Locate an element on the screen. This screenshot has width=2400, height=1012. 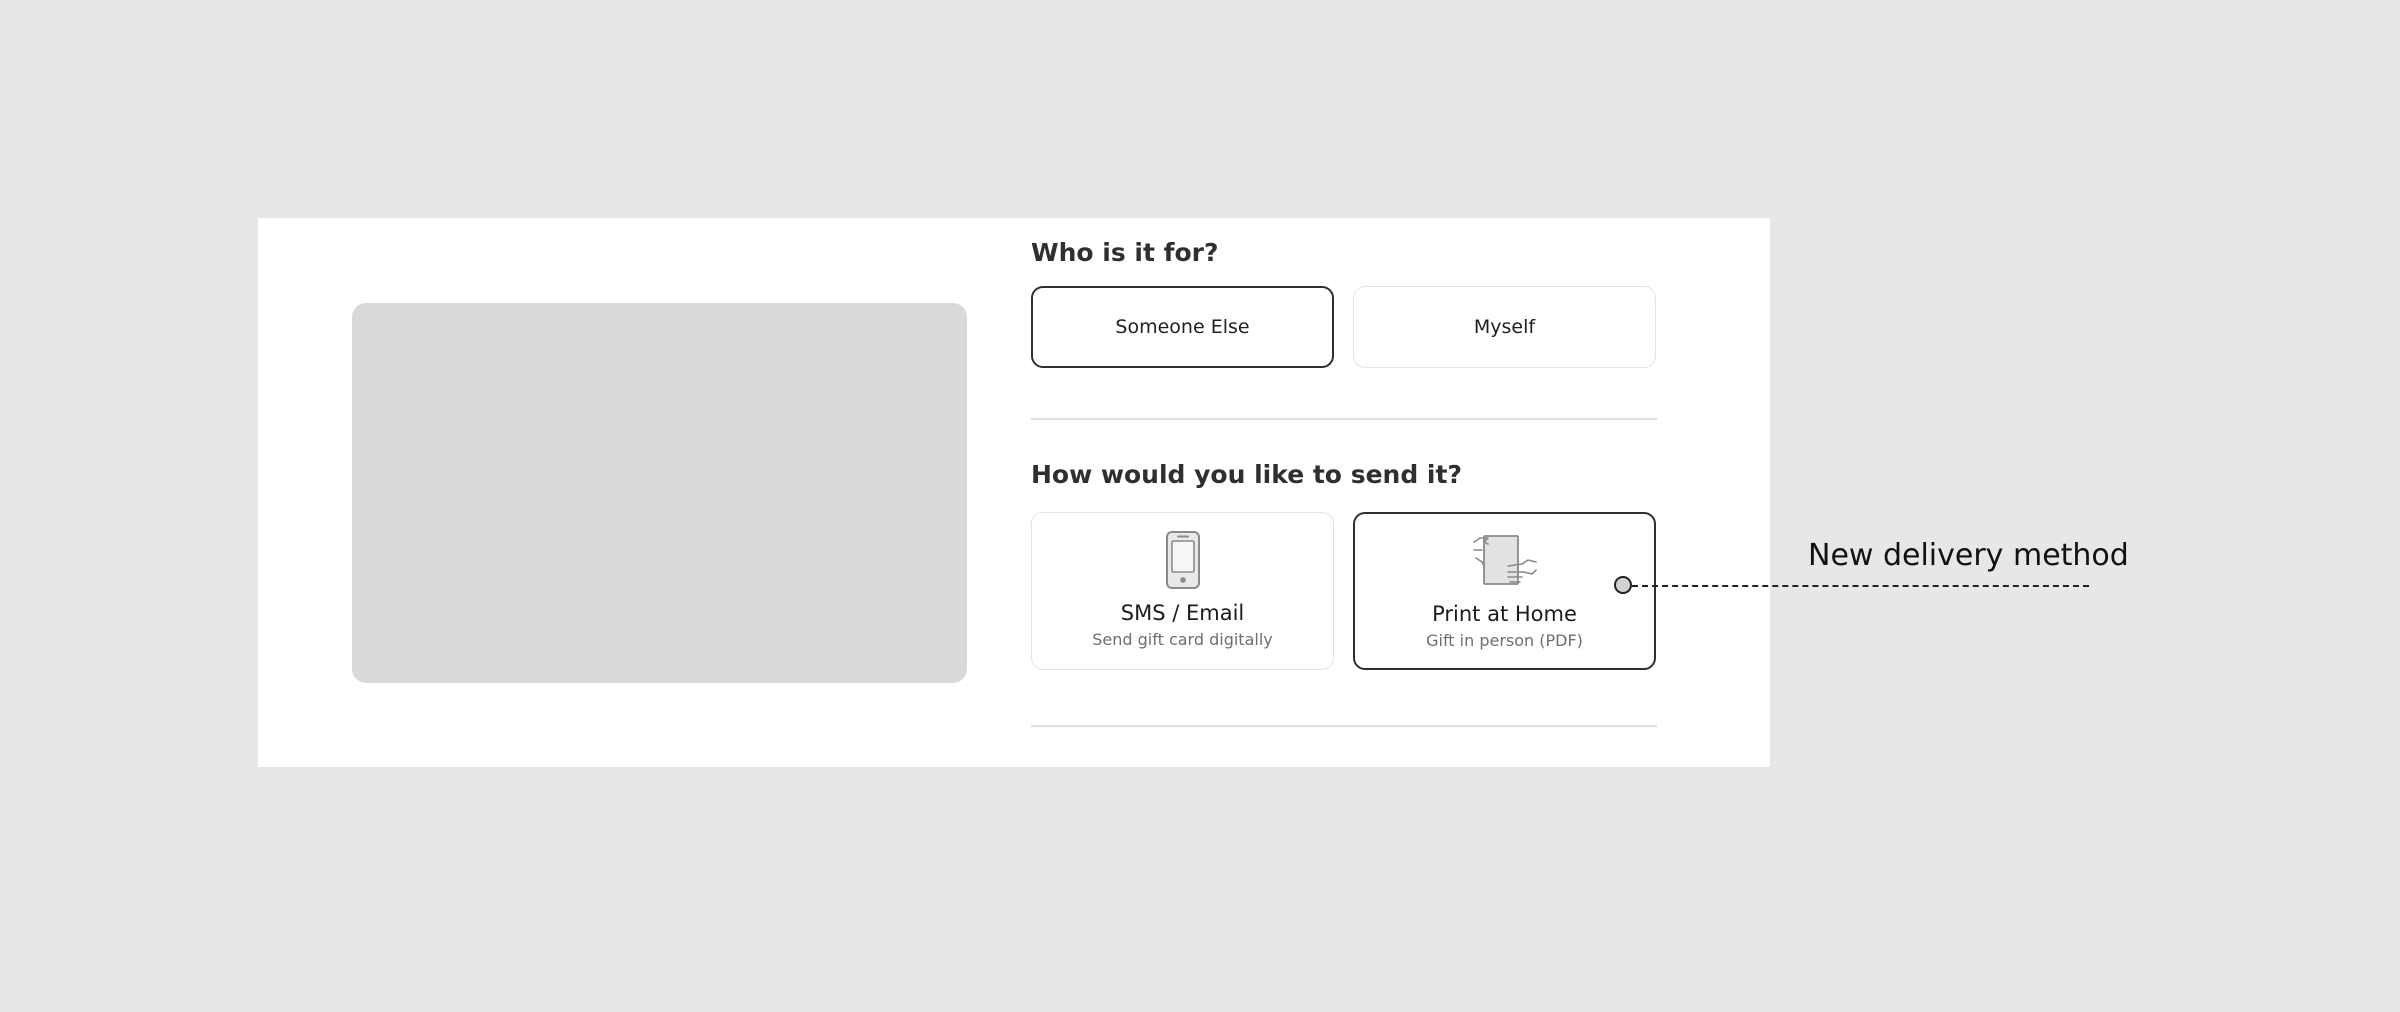
annotation-label: New delivery method is located at coordinates (1968, 555).